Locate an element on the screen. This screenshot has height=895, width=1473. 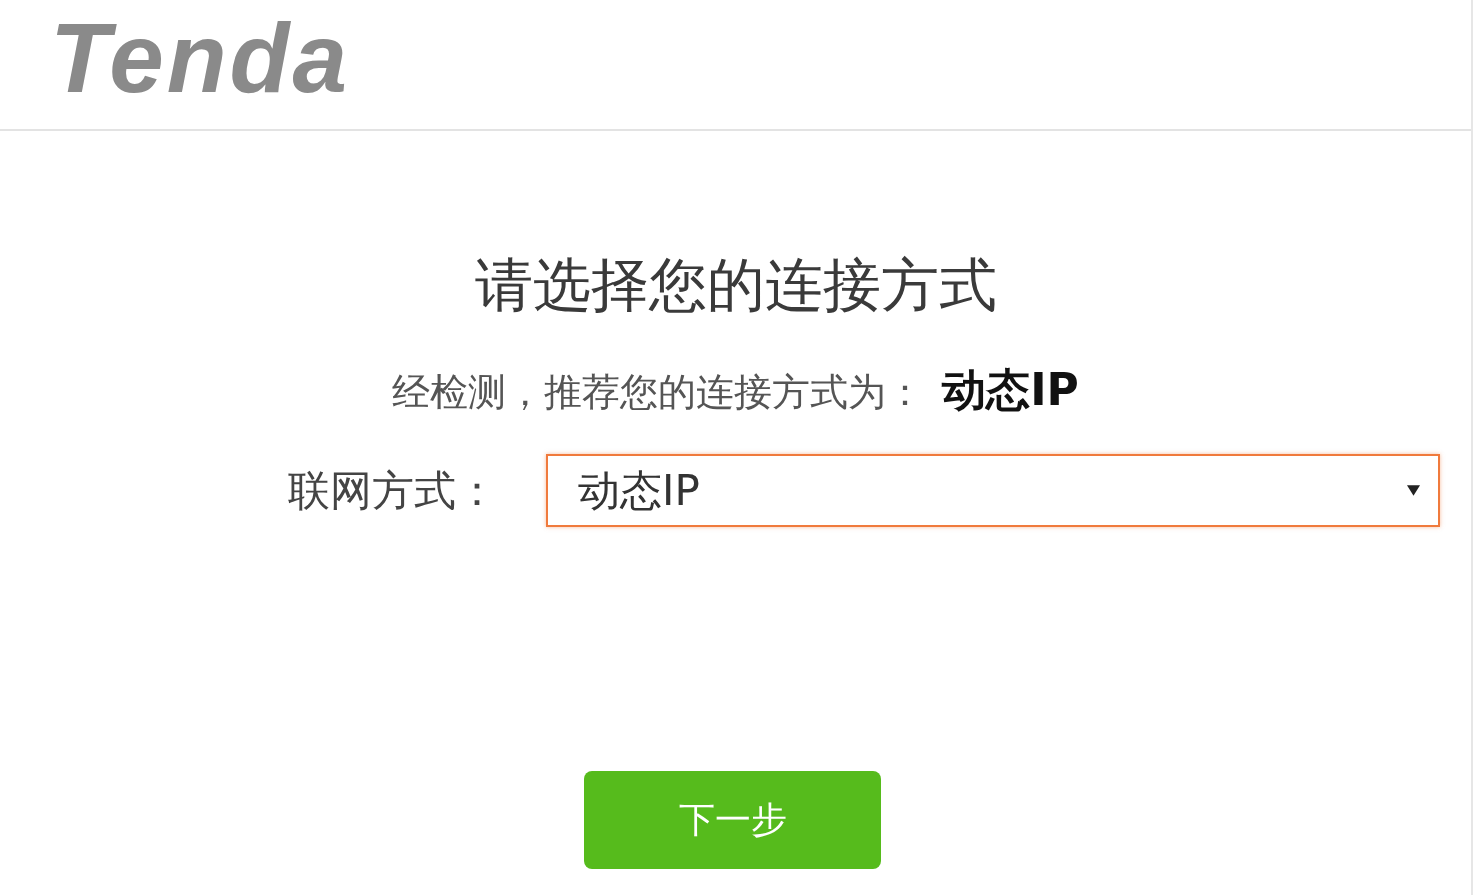
detection-text: 经检测，推荐您的连接方式为： is located at coordinates (658, 392).